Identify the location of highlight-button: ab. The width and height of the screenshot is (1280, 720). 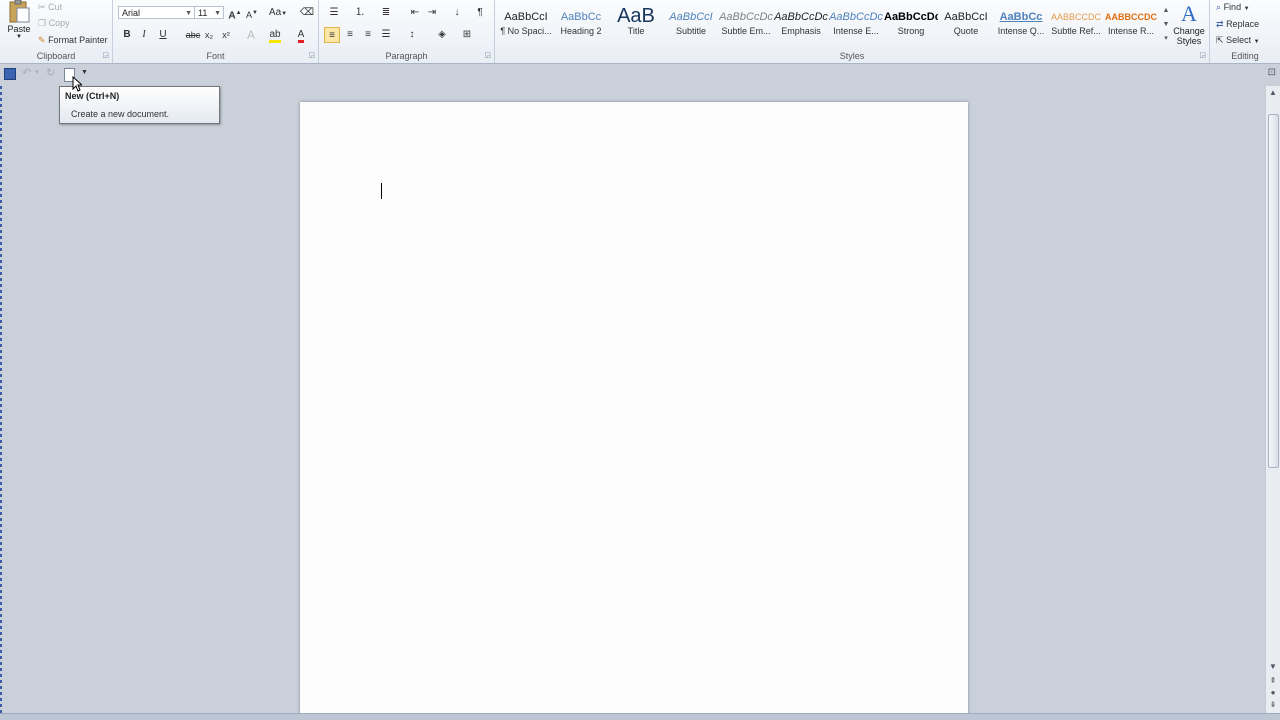
(275, 35).